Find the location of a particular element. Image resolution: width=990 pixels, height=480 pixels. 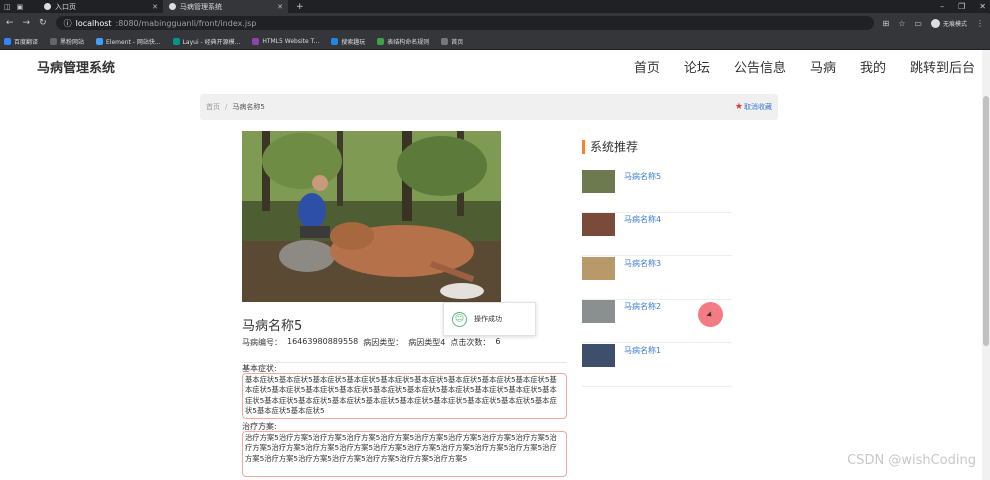

new-tab-button: + is located at coordinates (300, 7).